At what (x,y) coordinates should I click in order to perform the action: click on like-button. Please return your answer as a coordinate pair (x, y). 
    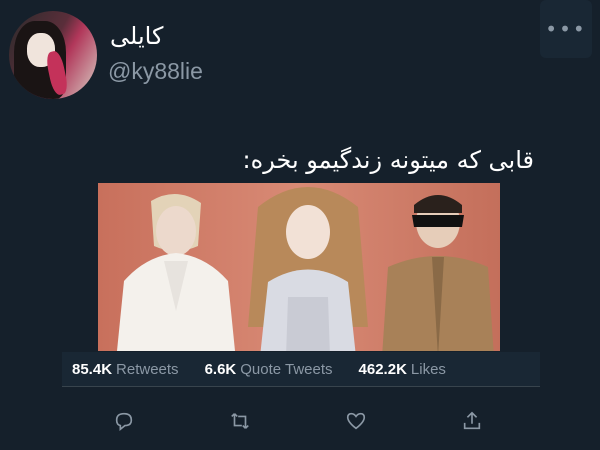
    Looking at the image, I should click on (356, 421).